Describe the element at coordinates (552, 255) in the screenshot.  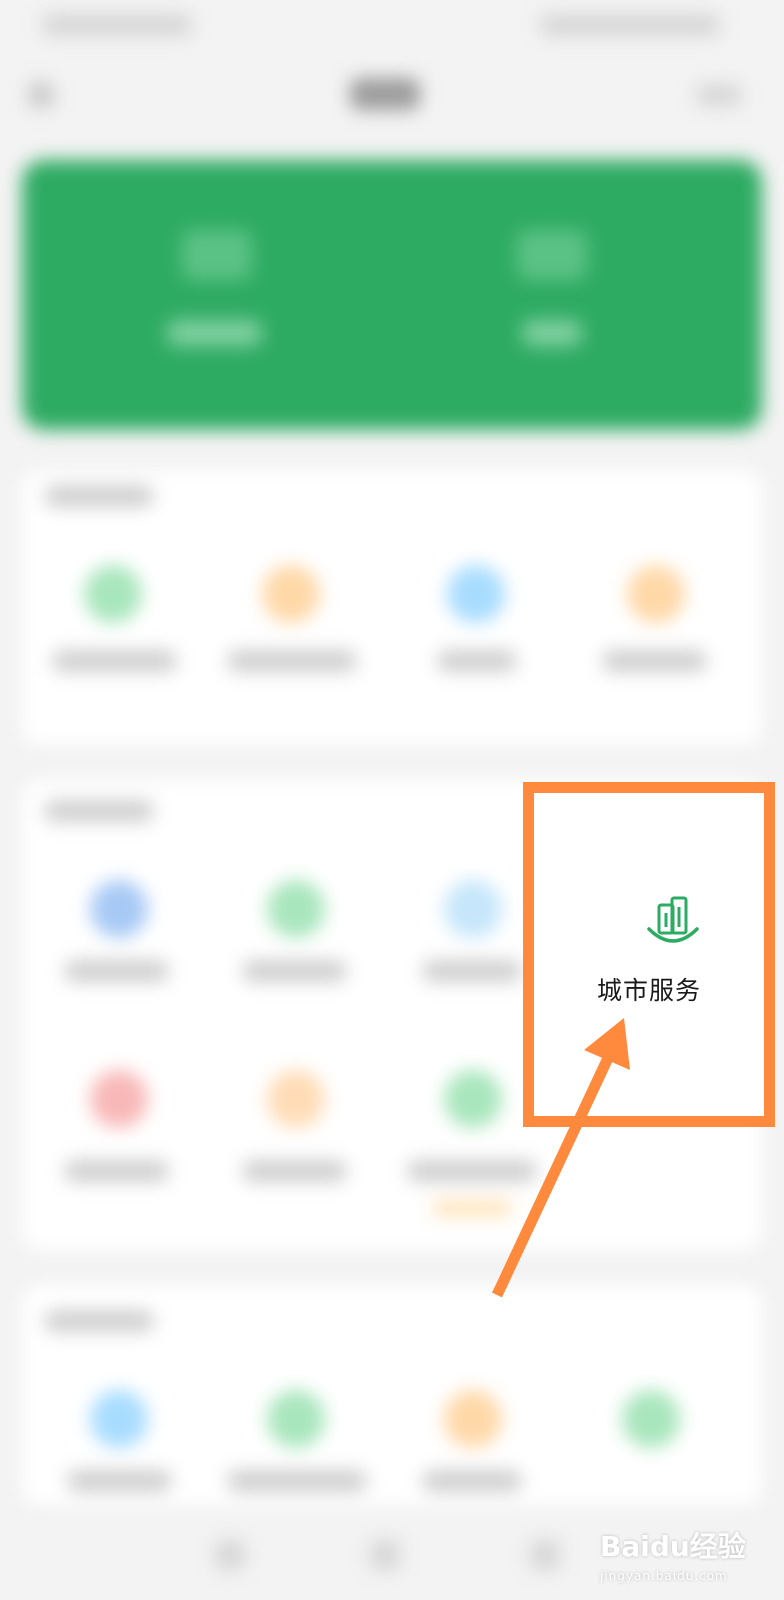
I see `summary-value-right` at that location.